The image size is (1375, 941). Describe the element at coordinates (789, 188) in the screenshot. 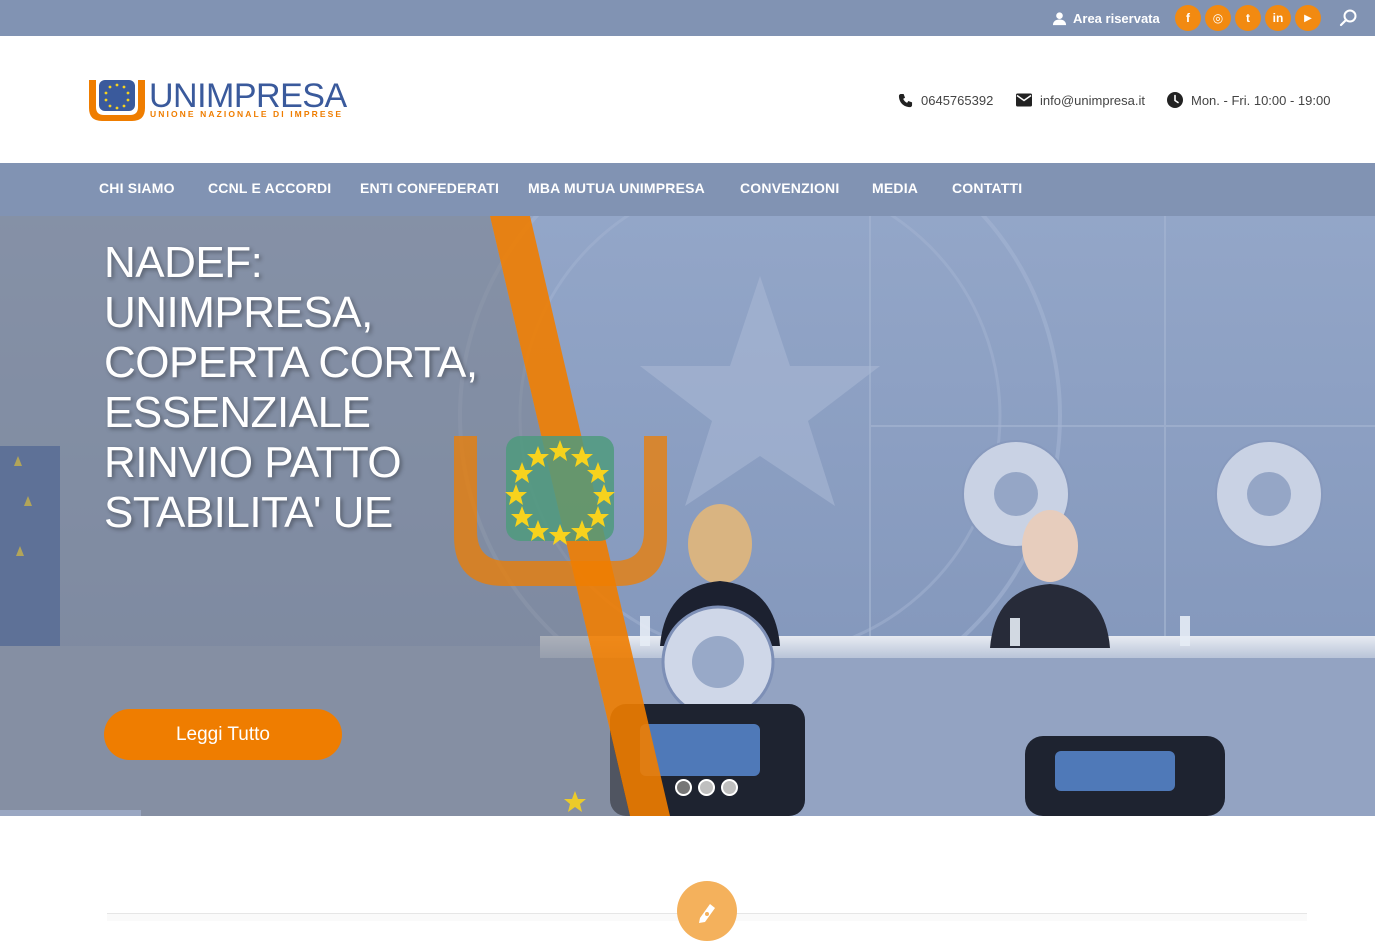

I see `nav-convenzioni: CONVENZIONI` at that location.